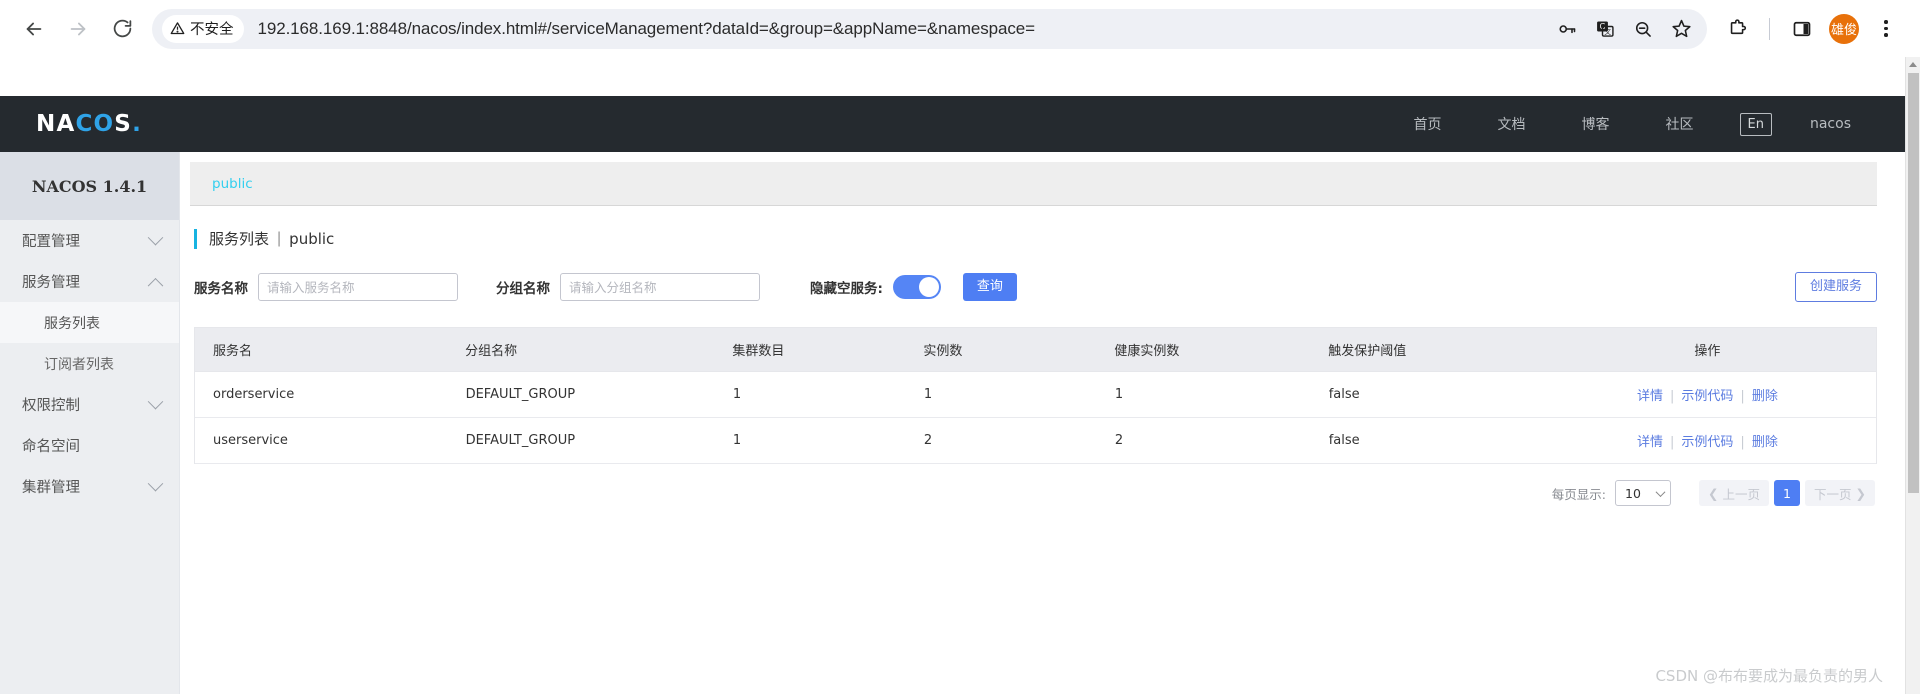 The width and height of the screenshot is (1920, 694). I want to click on page-top-gap, so click(952, 76).